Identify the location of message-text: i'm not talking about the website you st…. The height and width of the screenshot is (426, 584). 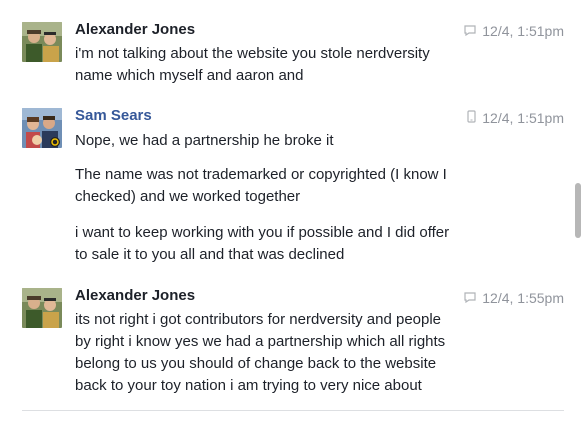
(252, 53).